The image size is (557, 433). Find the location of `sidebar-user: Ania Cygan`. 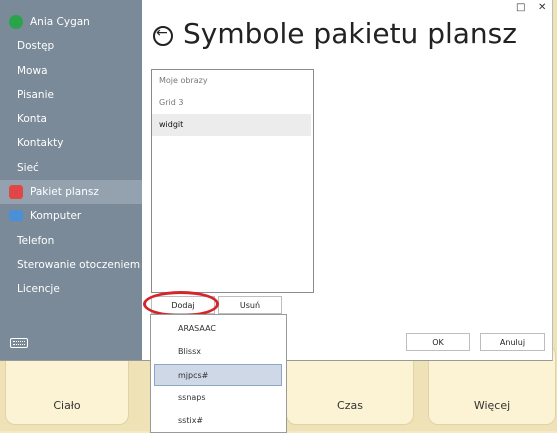

sidebar-user: Ania Cygan is located at coordinates (71, 22).